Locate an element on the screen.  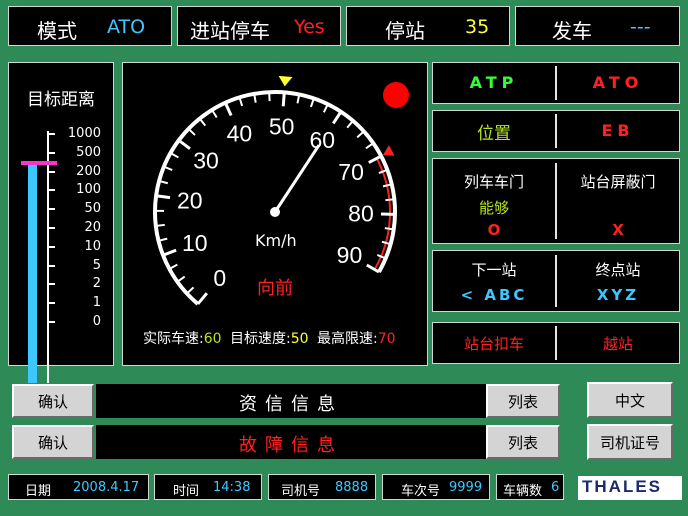
car-count-panel: 车辆数 6 is located at coordinates (530, 487).